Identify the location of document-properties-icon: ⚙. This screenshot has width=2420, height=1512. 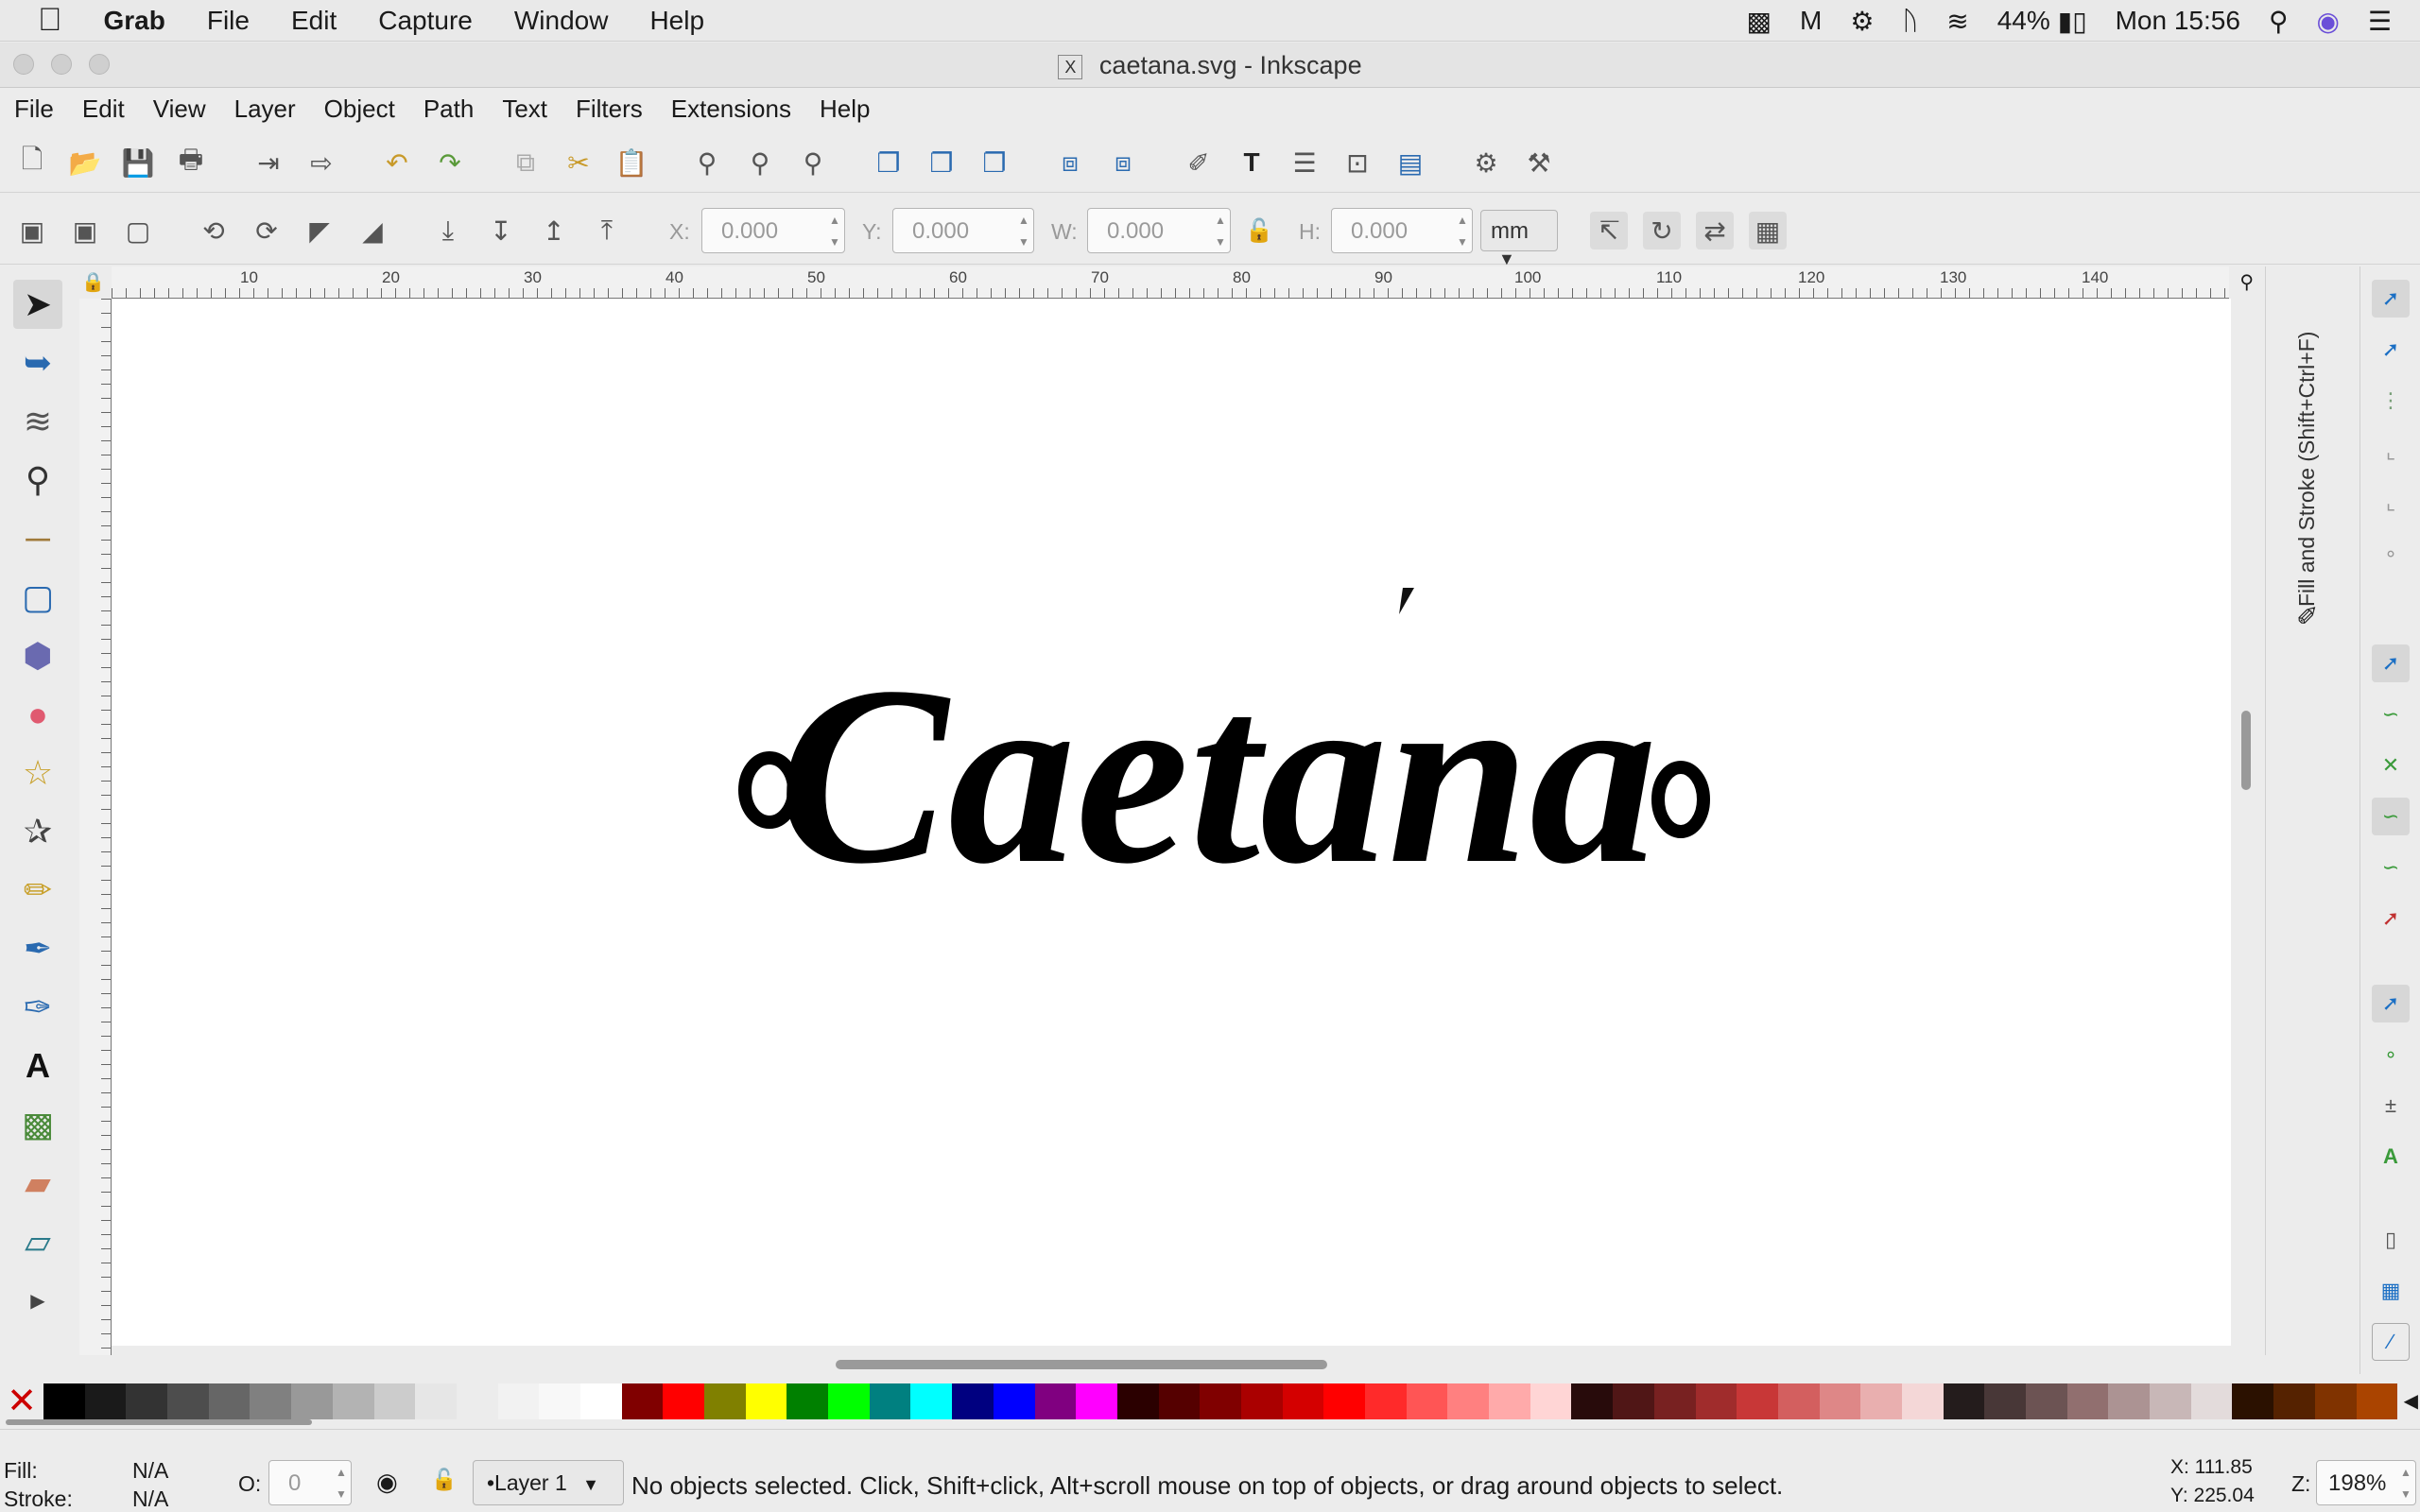
(1486, 162).